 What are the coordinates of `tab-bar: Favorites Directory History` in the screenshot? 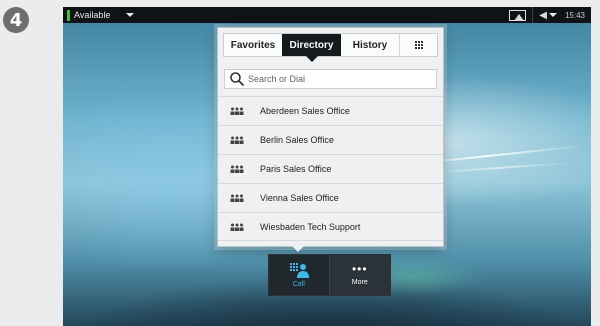 It's located at (330, 47).